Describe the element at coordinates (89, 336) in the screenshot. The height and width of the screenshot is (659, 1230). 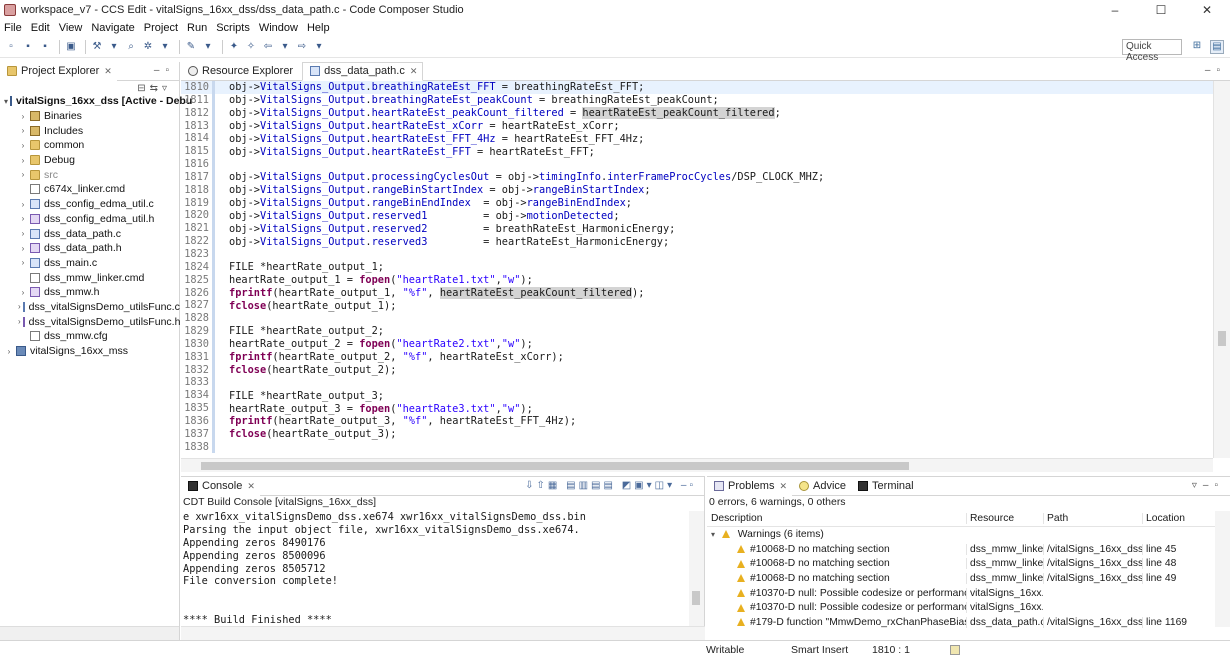
I see `tree-item: dss_mmw.cfg` at that location.